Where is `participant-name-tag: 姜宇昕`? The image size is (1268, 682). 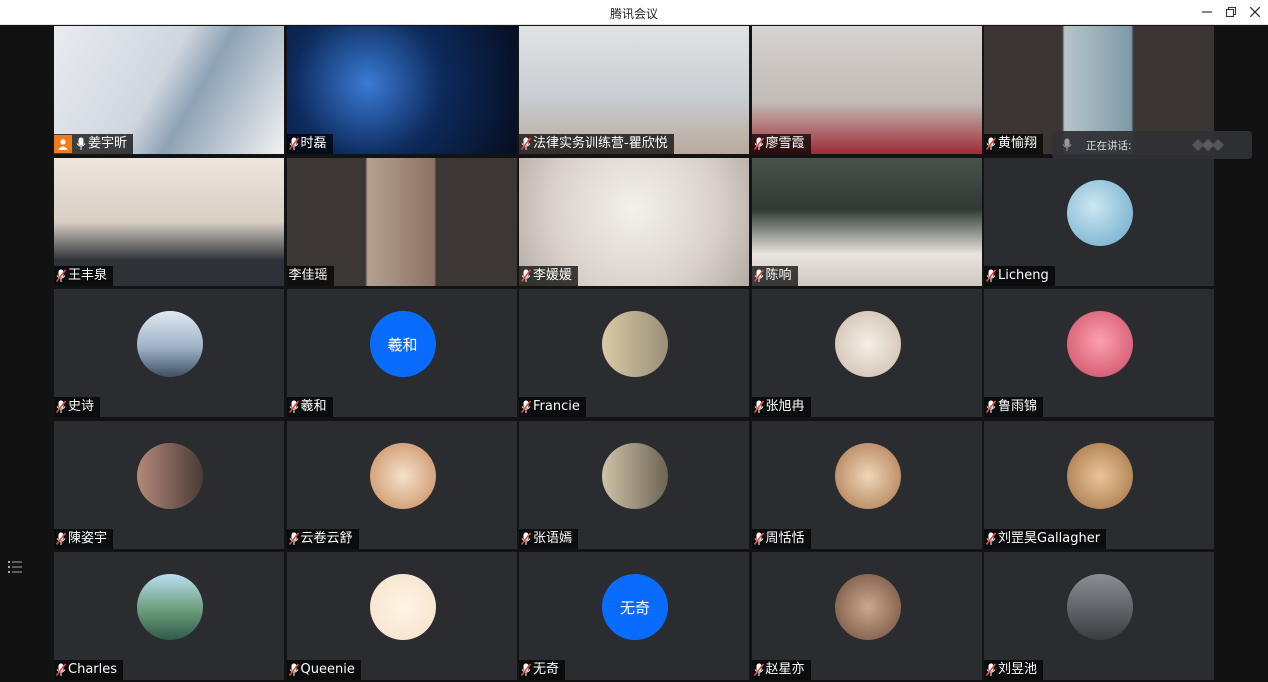
participant-name-tag: 姜宇昕 is located at coordinates (94, 144).